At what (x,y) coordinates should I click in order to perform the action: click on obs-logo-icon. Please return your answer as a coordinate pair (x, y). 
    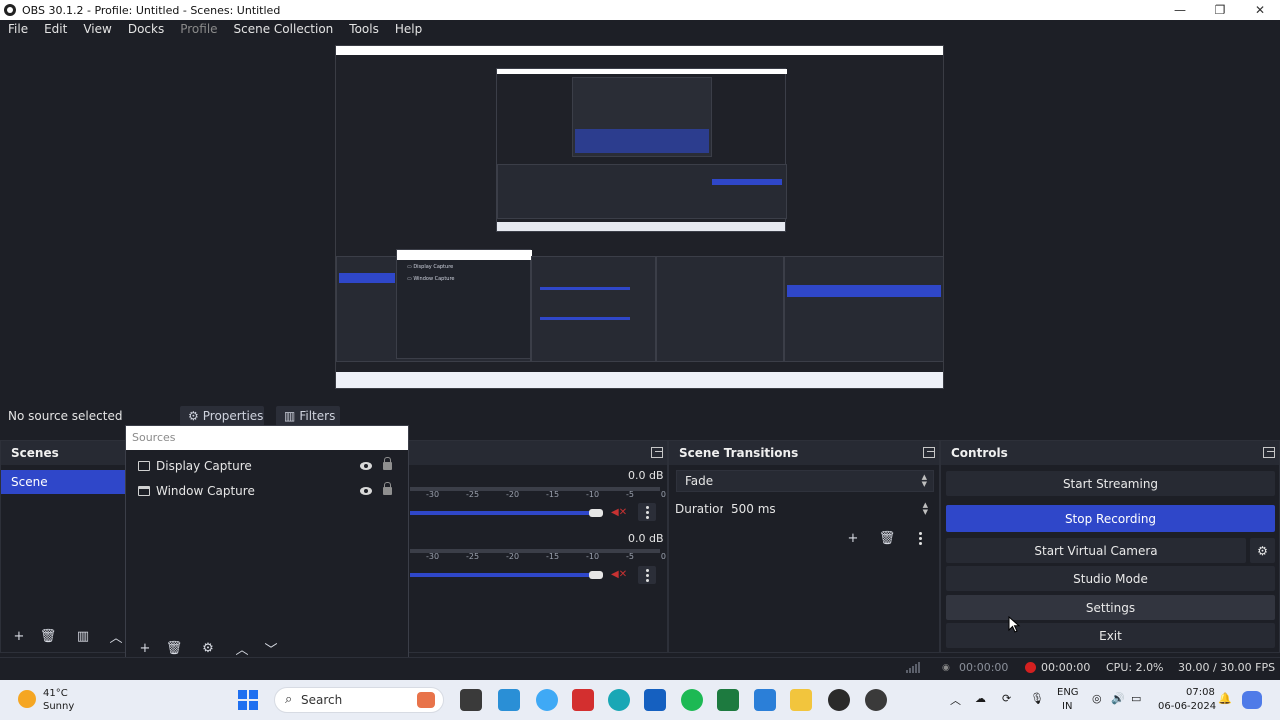
    Looking at the image, I should click on (10, 10).